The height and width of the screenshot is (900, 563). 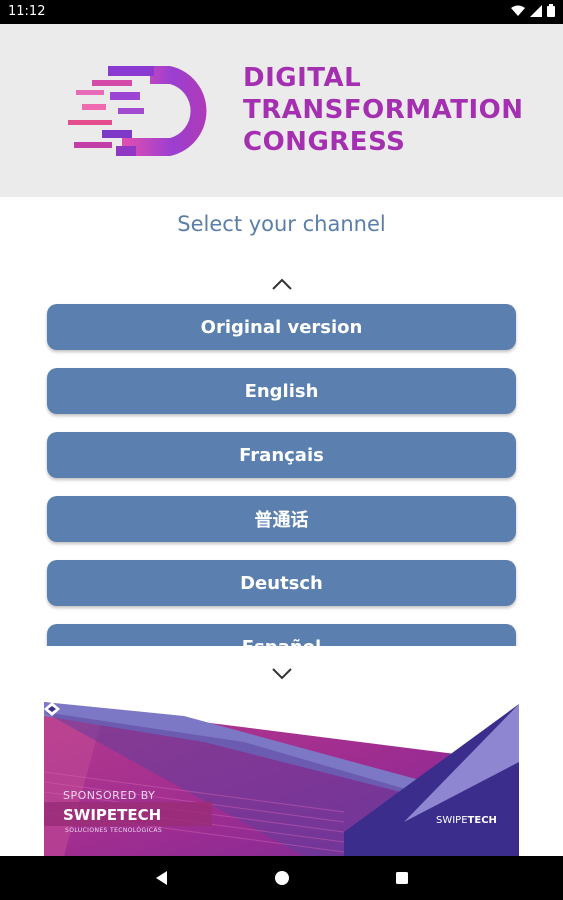 What do you see at coordinates (109, 795) in the screenshot?
I see `sponsored-by-label: SPONSORED BY` at bounding box center [109, 795].